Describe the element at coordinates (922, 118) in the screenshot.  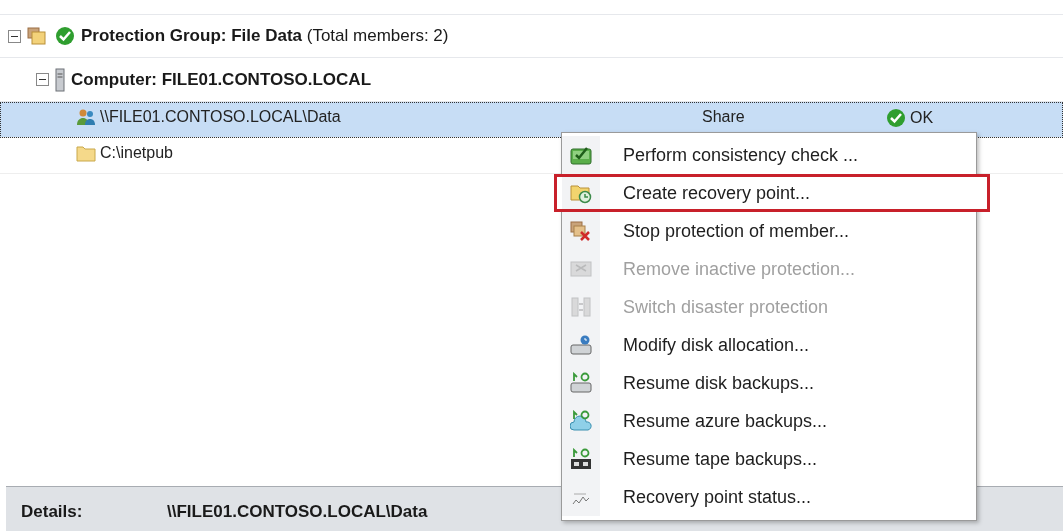
I see `member-status: OK` at that location.